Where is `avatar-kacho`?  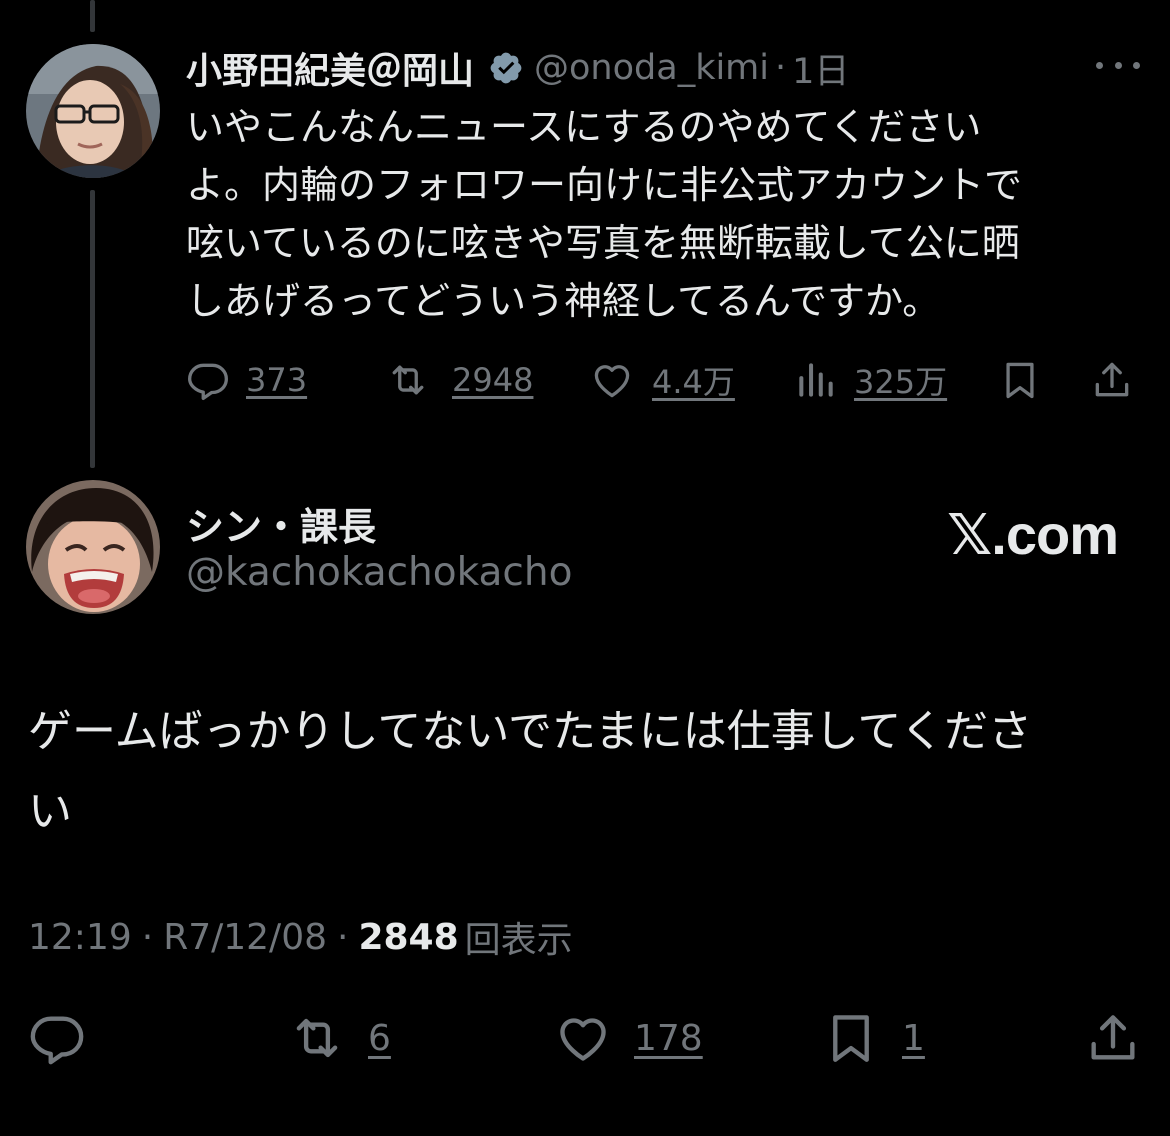
avatar-kacho is located at coordinates (93, 547).